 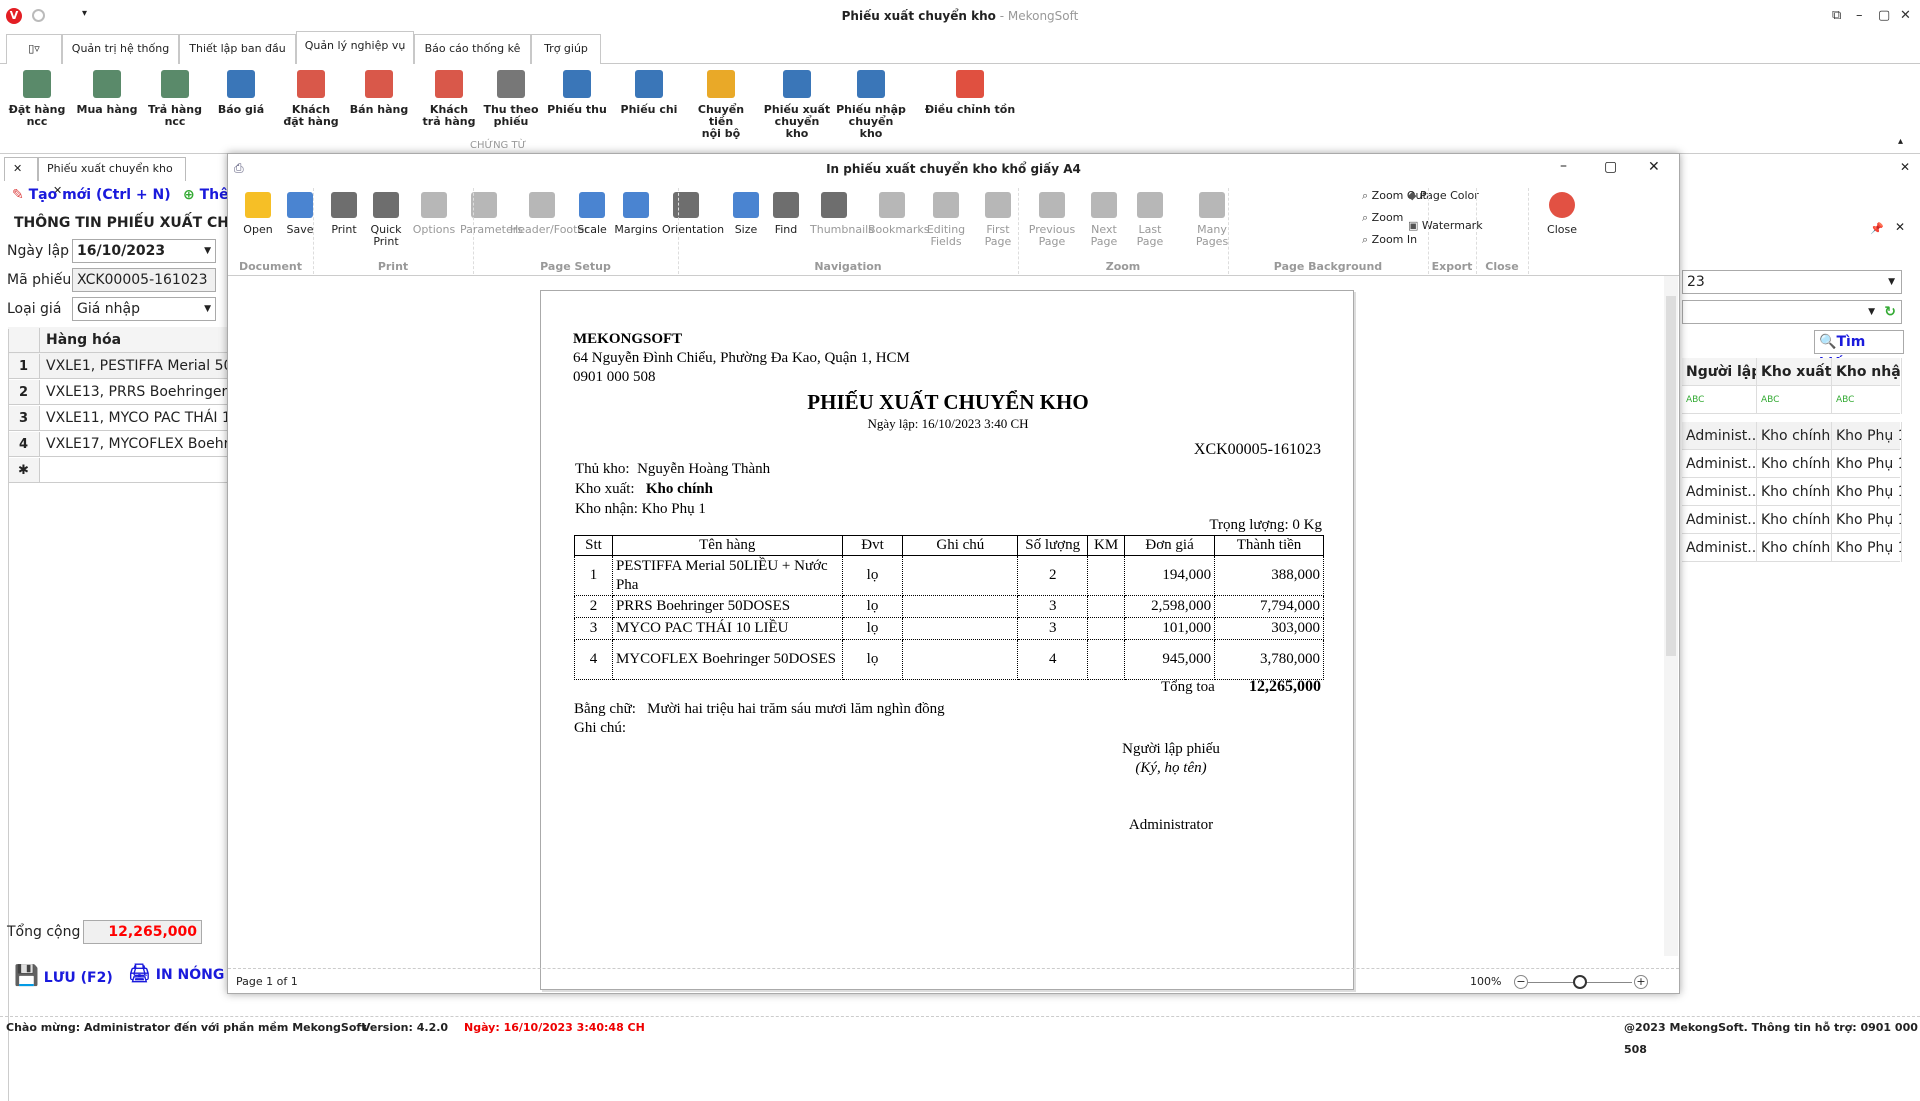 What do you see at coordinates (379, 93) in the screenshot?
I see `ribbon-button-5: Bán hàng` at bounding box center [379, 93].